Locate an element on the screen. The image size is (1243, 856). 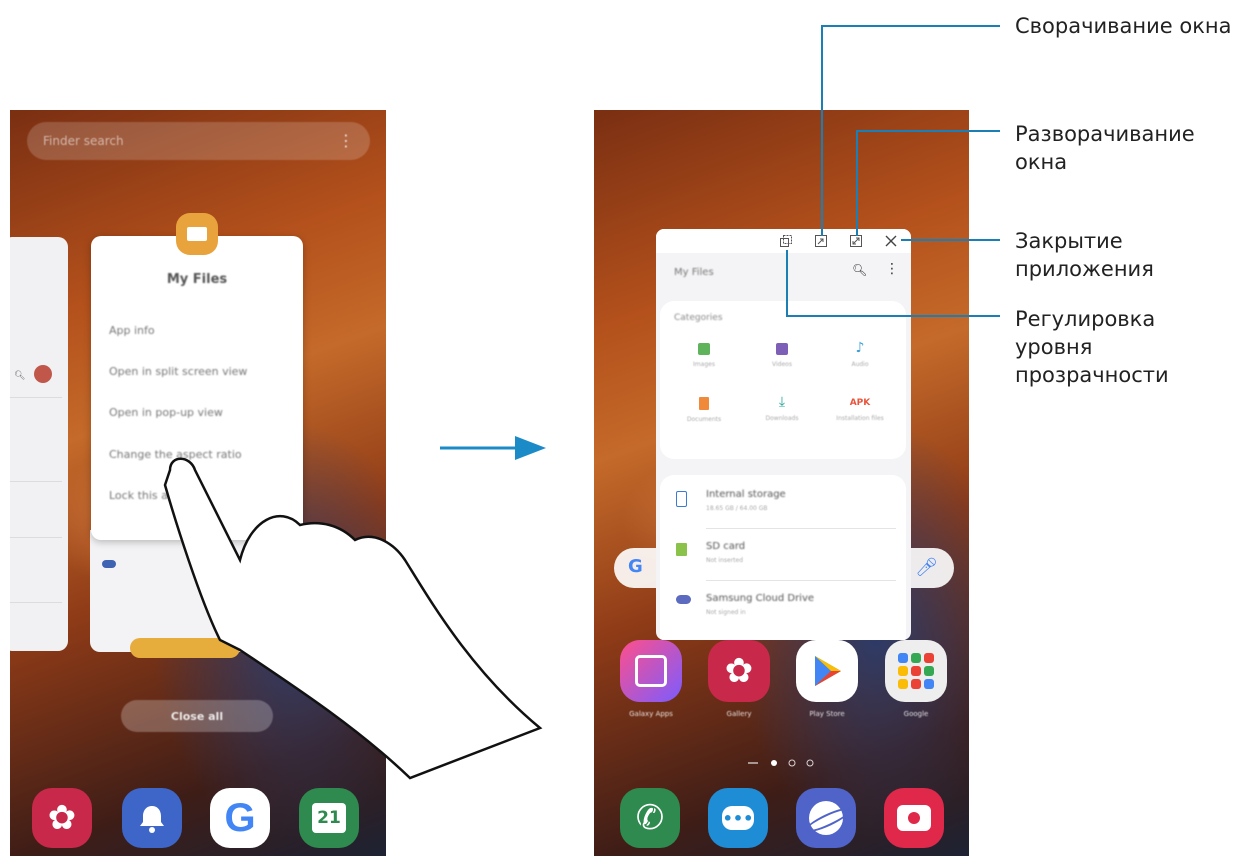
avatar is located at coordinates (43, 374).